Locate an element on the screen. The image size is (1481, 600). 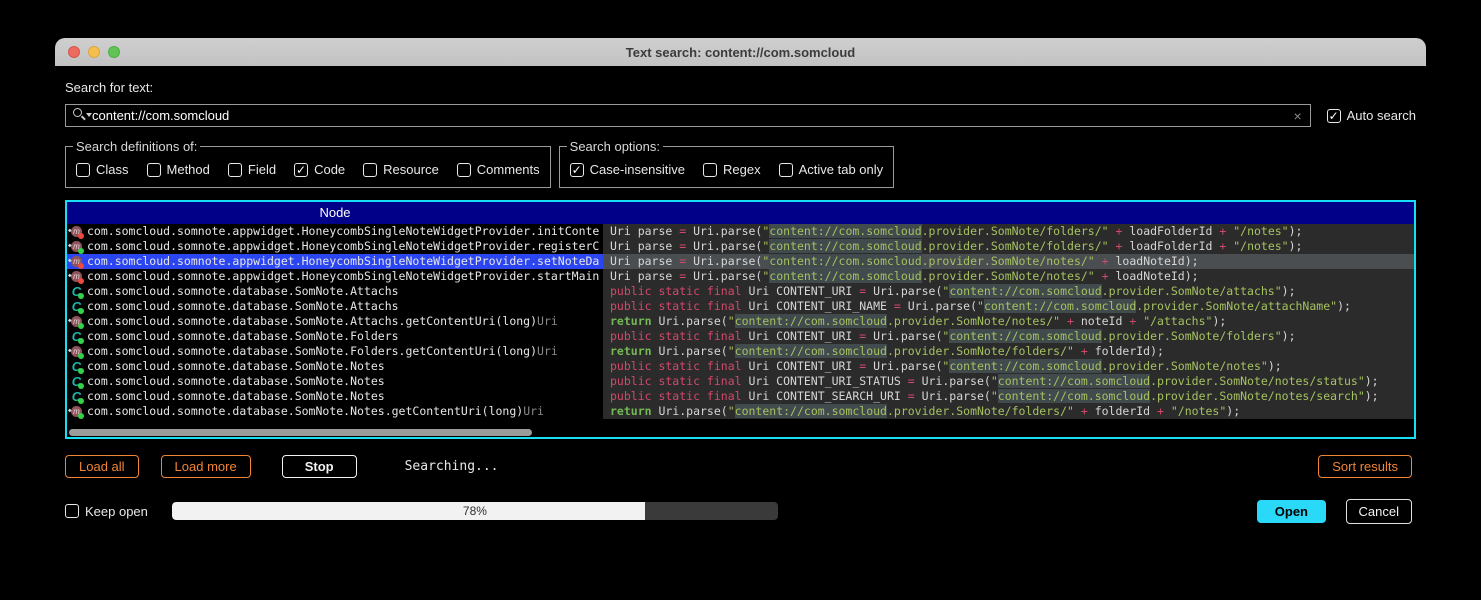
cancel-button: Cancel is located at coordinates (1378, 511).